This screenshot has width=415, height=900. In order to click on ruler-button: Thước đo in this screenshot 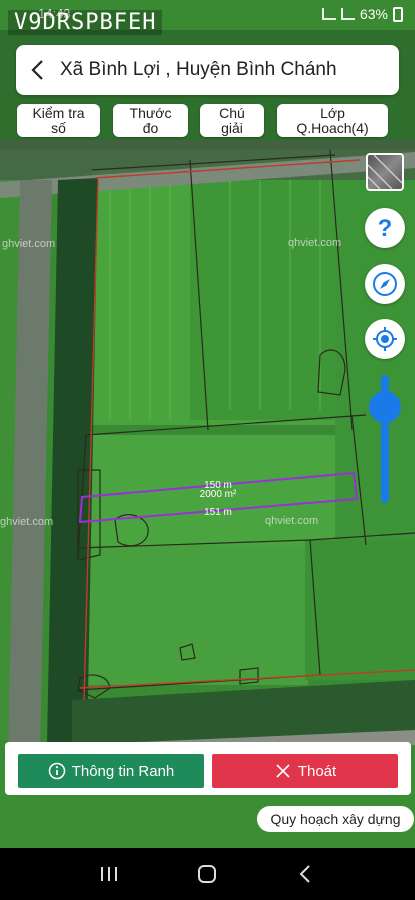, I will do `click(150, 120)`.